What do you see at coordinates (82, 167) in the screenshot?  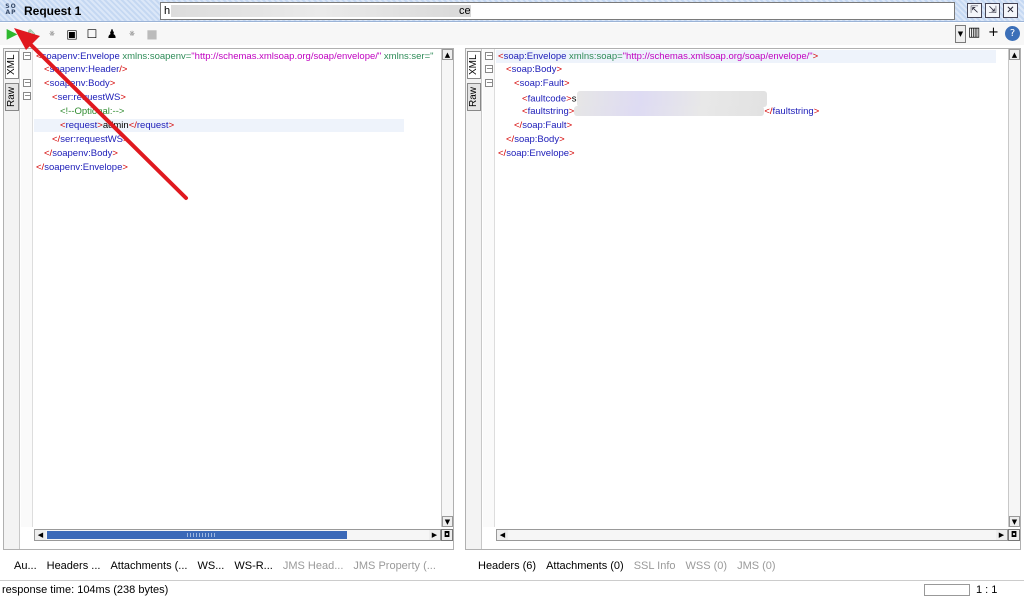 I see `xml-line: </soapenv:Envelope>` at bounding box center [82, 167].